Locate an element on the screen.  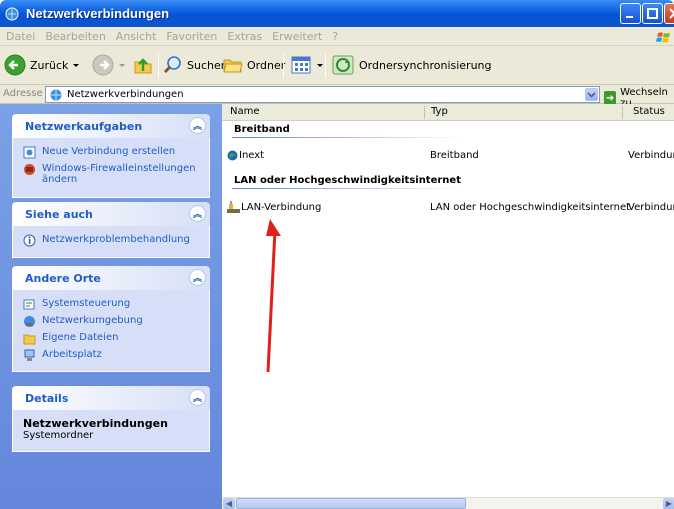
column-type: Typ is located at coordinates (439, 111).